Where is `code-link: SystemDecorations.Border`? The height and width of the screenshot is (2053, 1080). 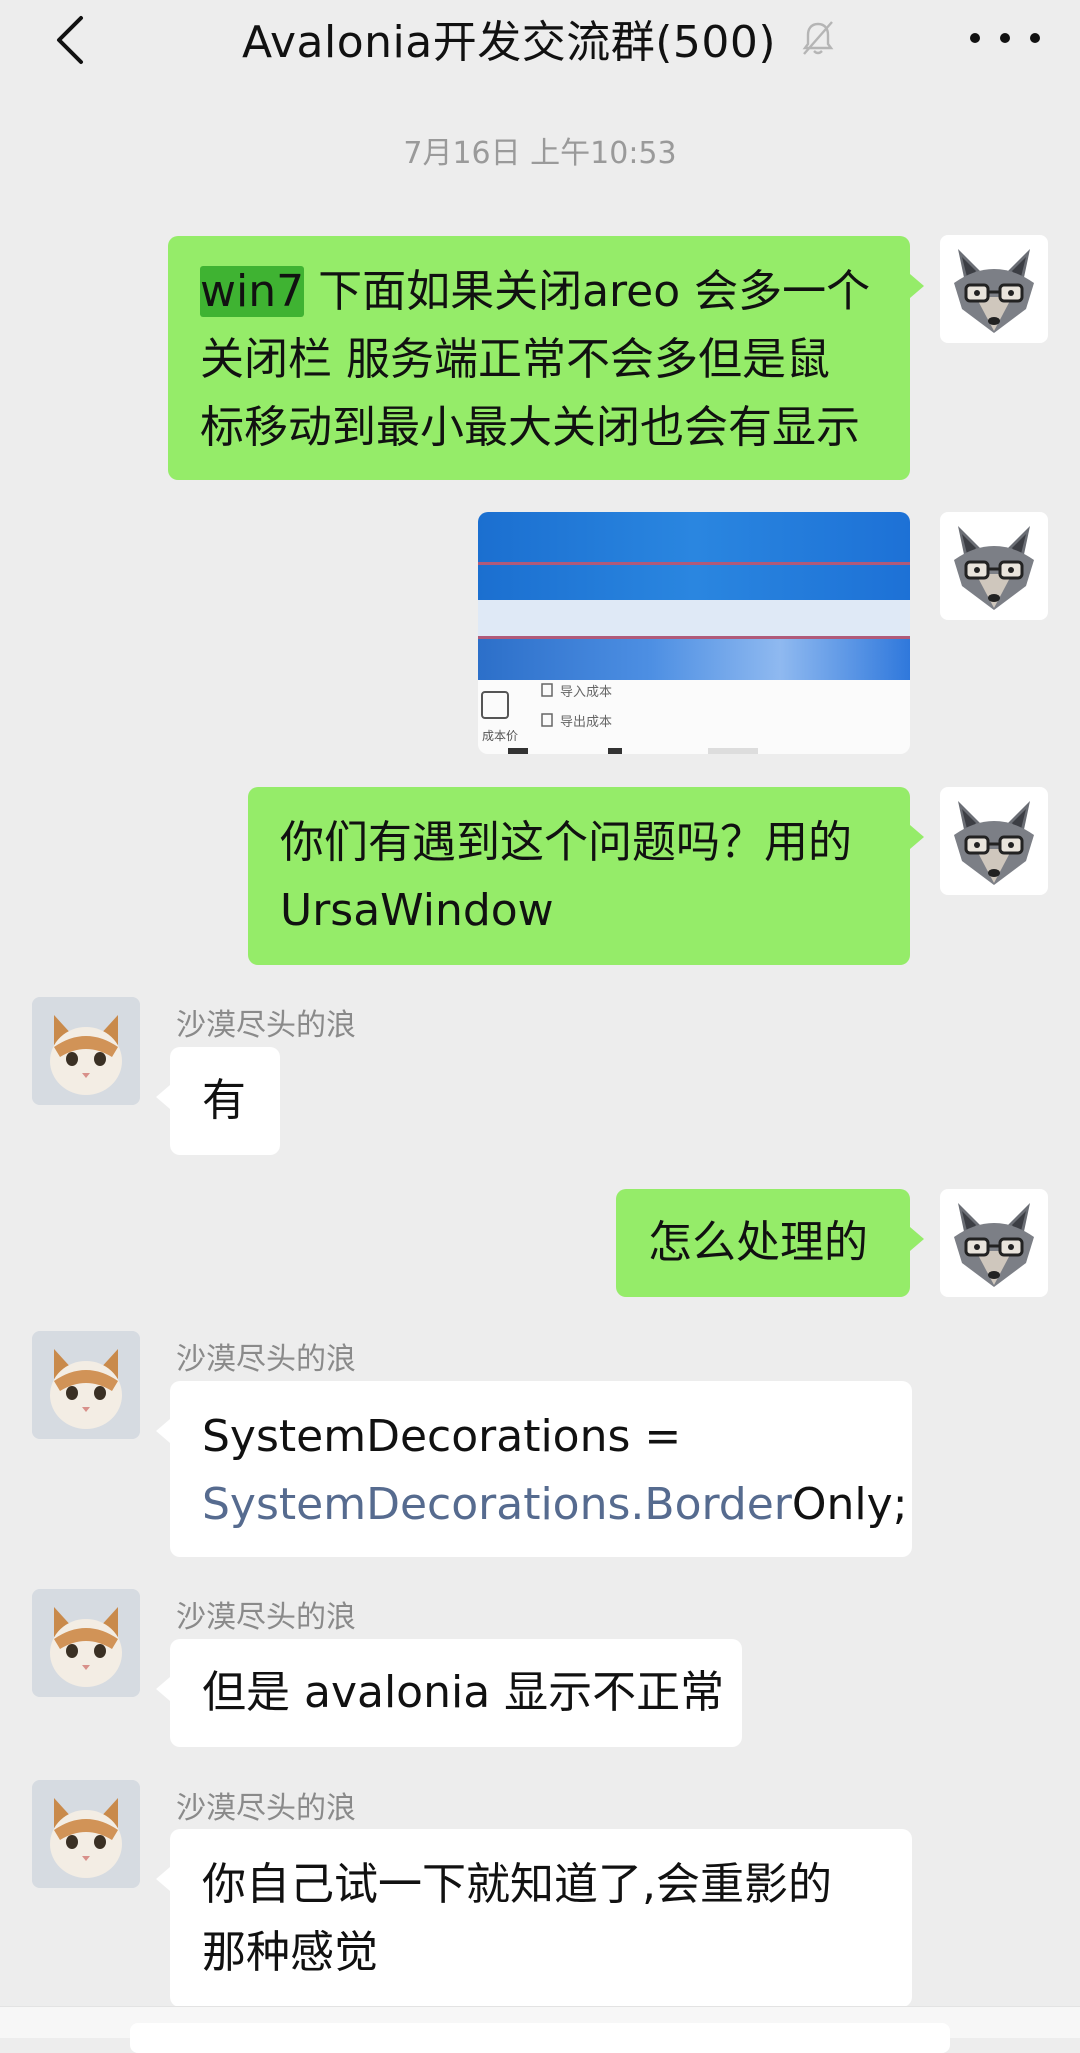 code-link: SystemDecorations.Border is located at coordinates (497, 1504).